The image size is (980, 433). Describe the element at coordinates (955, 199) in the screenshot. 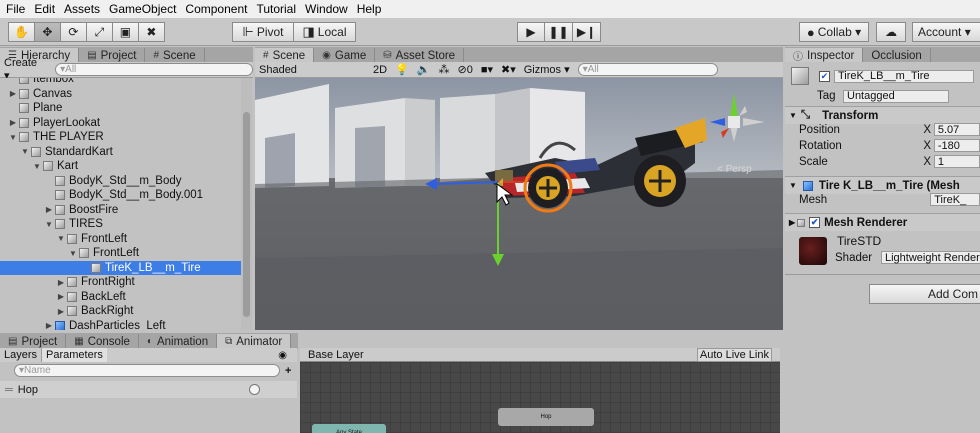

I see `mesh-field: TireK_` at that location.